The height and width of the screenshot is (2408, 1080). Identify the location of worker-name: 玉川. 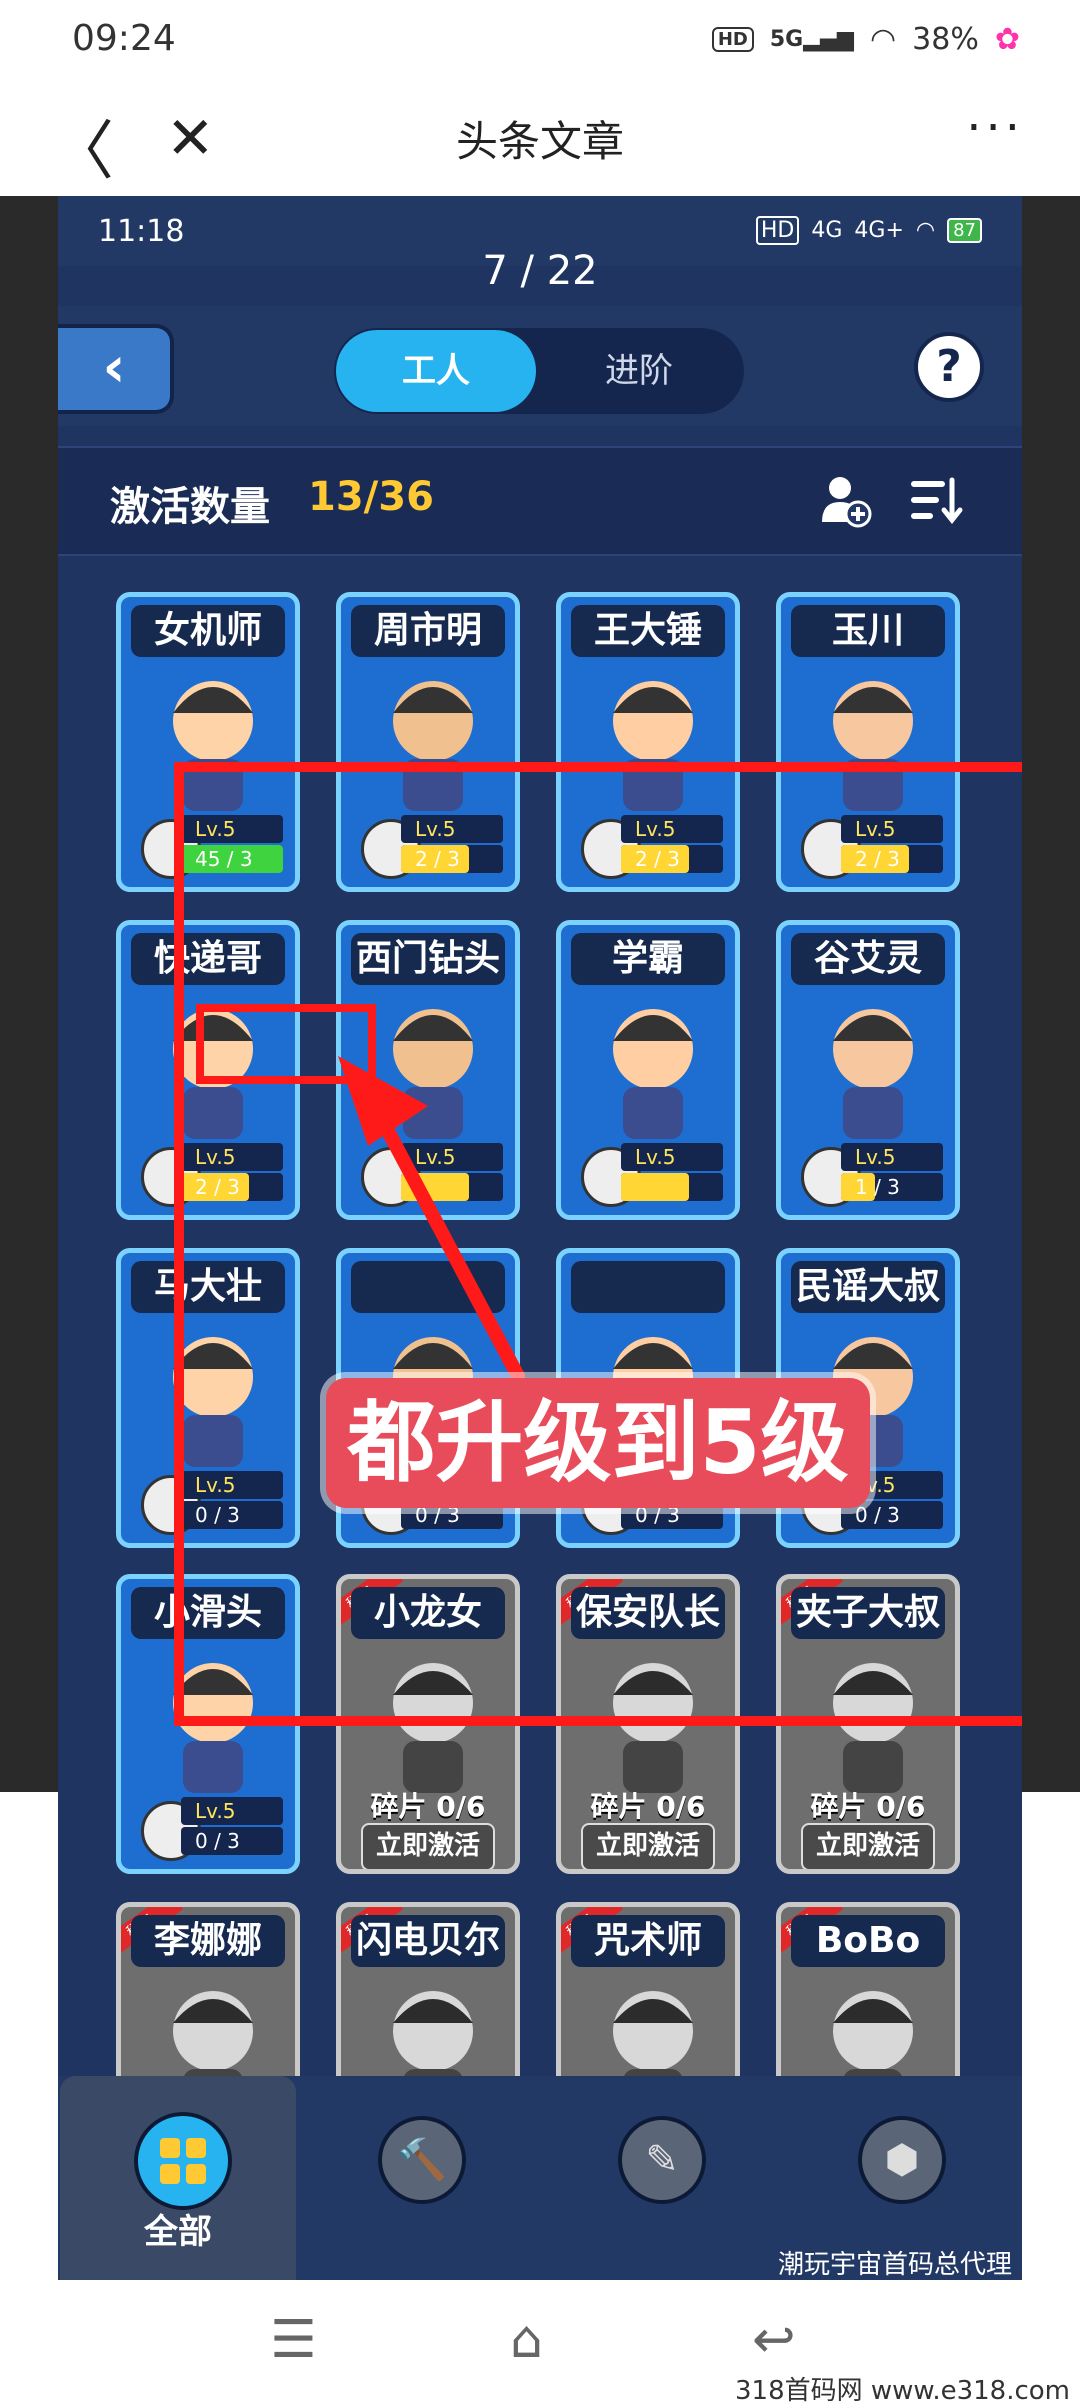
(868, 631).